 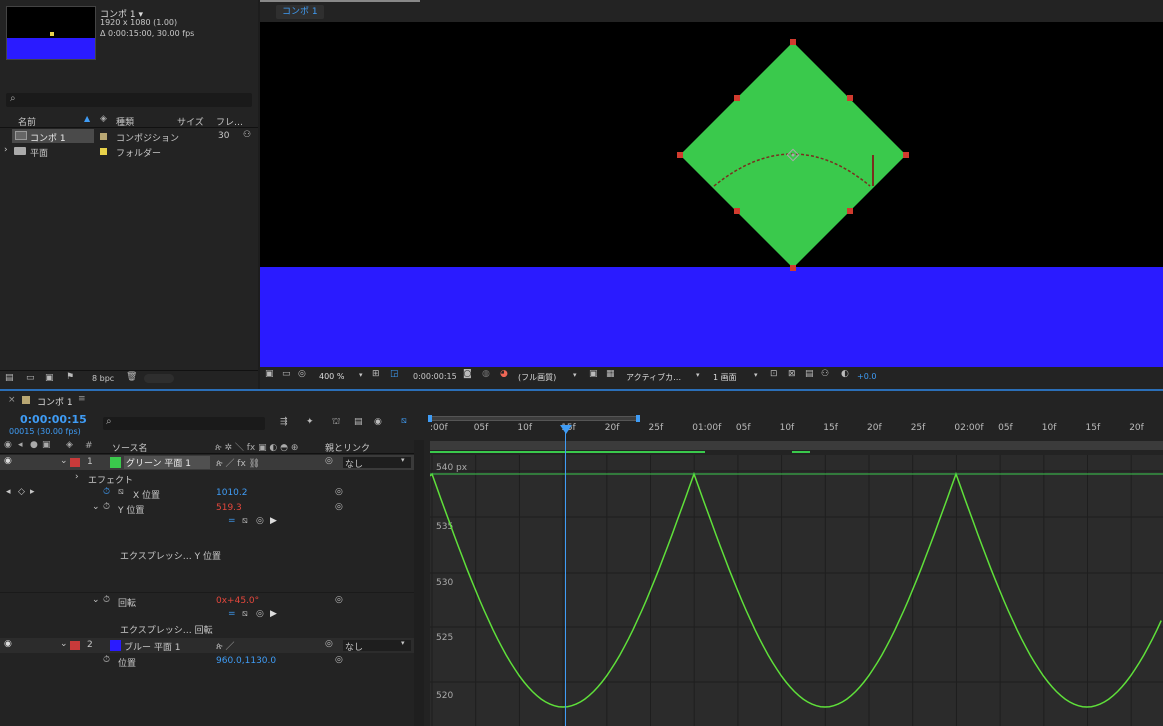 What do you see at coordinates (212, 478) in the screenshot?
I see `effect-row: › エフェクト` at bounding box center [212, 478].